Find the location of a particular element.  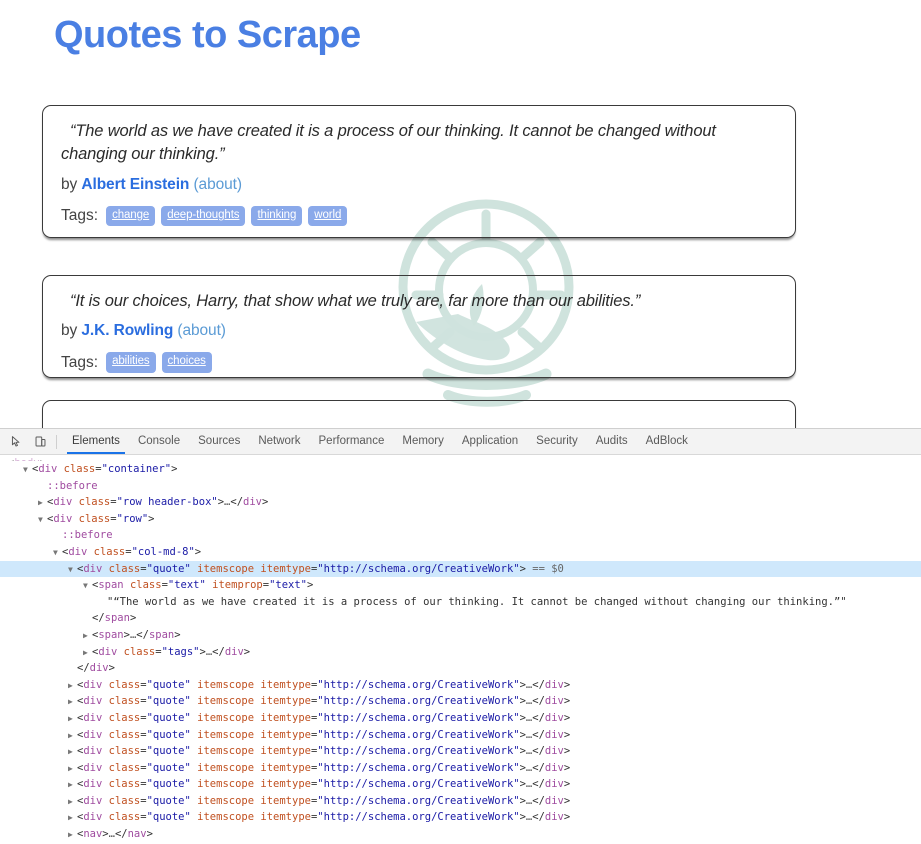

tab-adblock: AdBlock is located at coordinates (667, 441).